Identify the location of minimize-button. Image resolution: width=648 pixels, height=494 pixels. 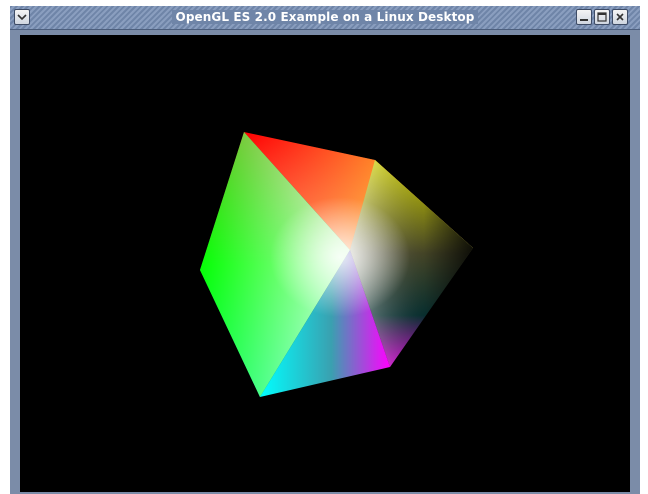
(584, 17).